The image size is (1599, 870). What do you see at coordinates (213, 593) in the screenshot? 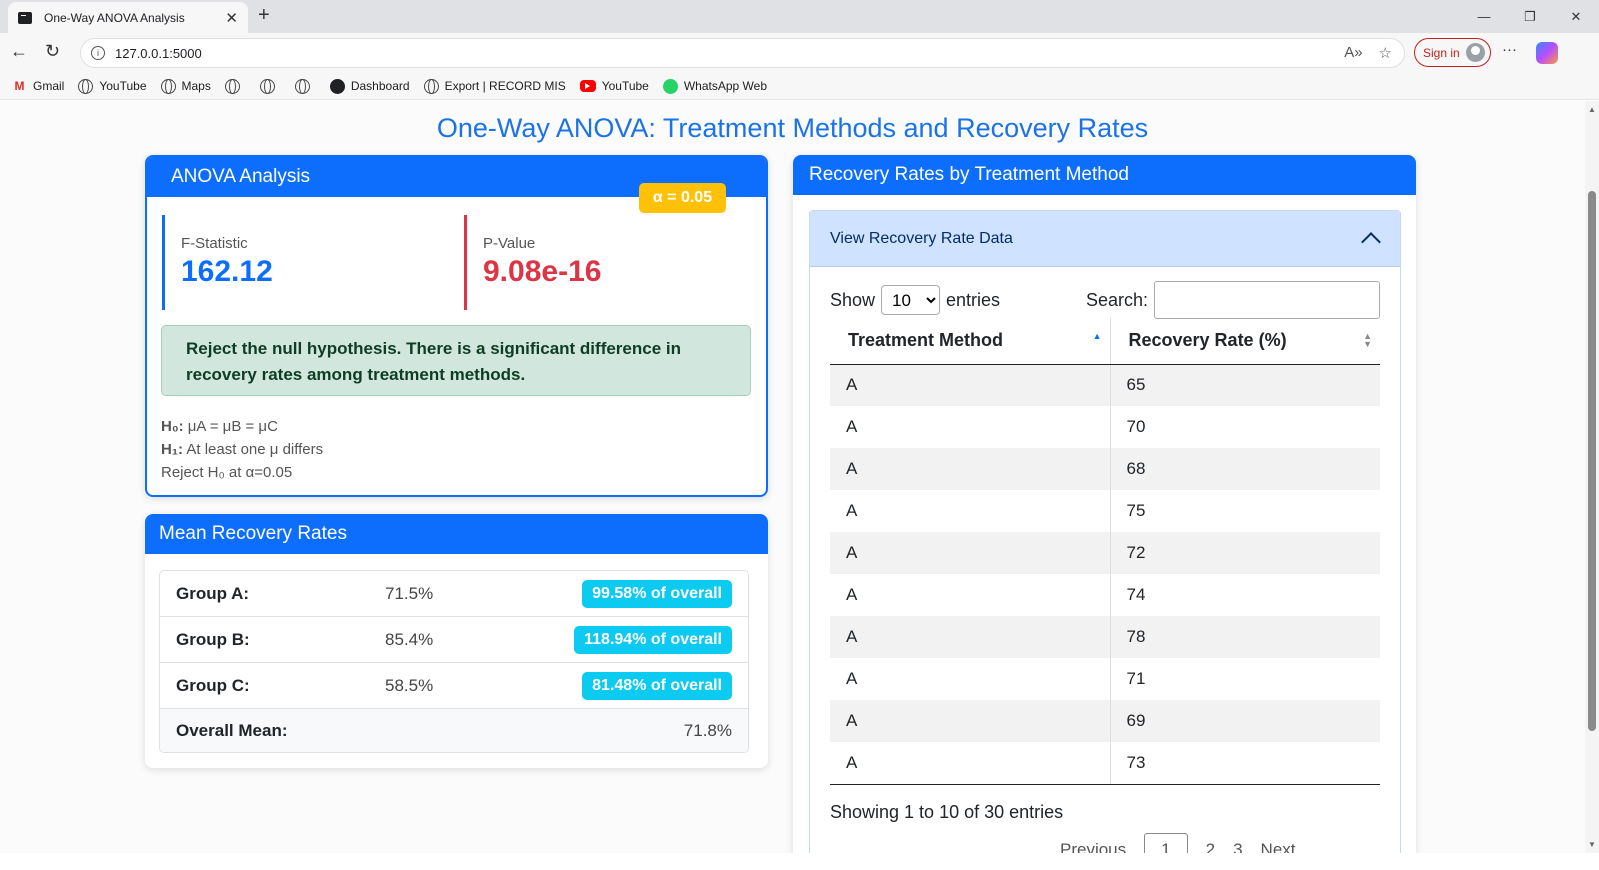
I see `group-label: Group A:` at bounding box center [213, 593].